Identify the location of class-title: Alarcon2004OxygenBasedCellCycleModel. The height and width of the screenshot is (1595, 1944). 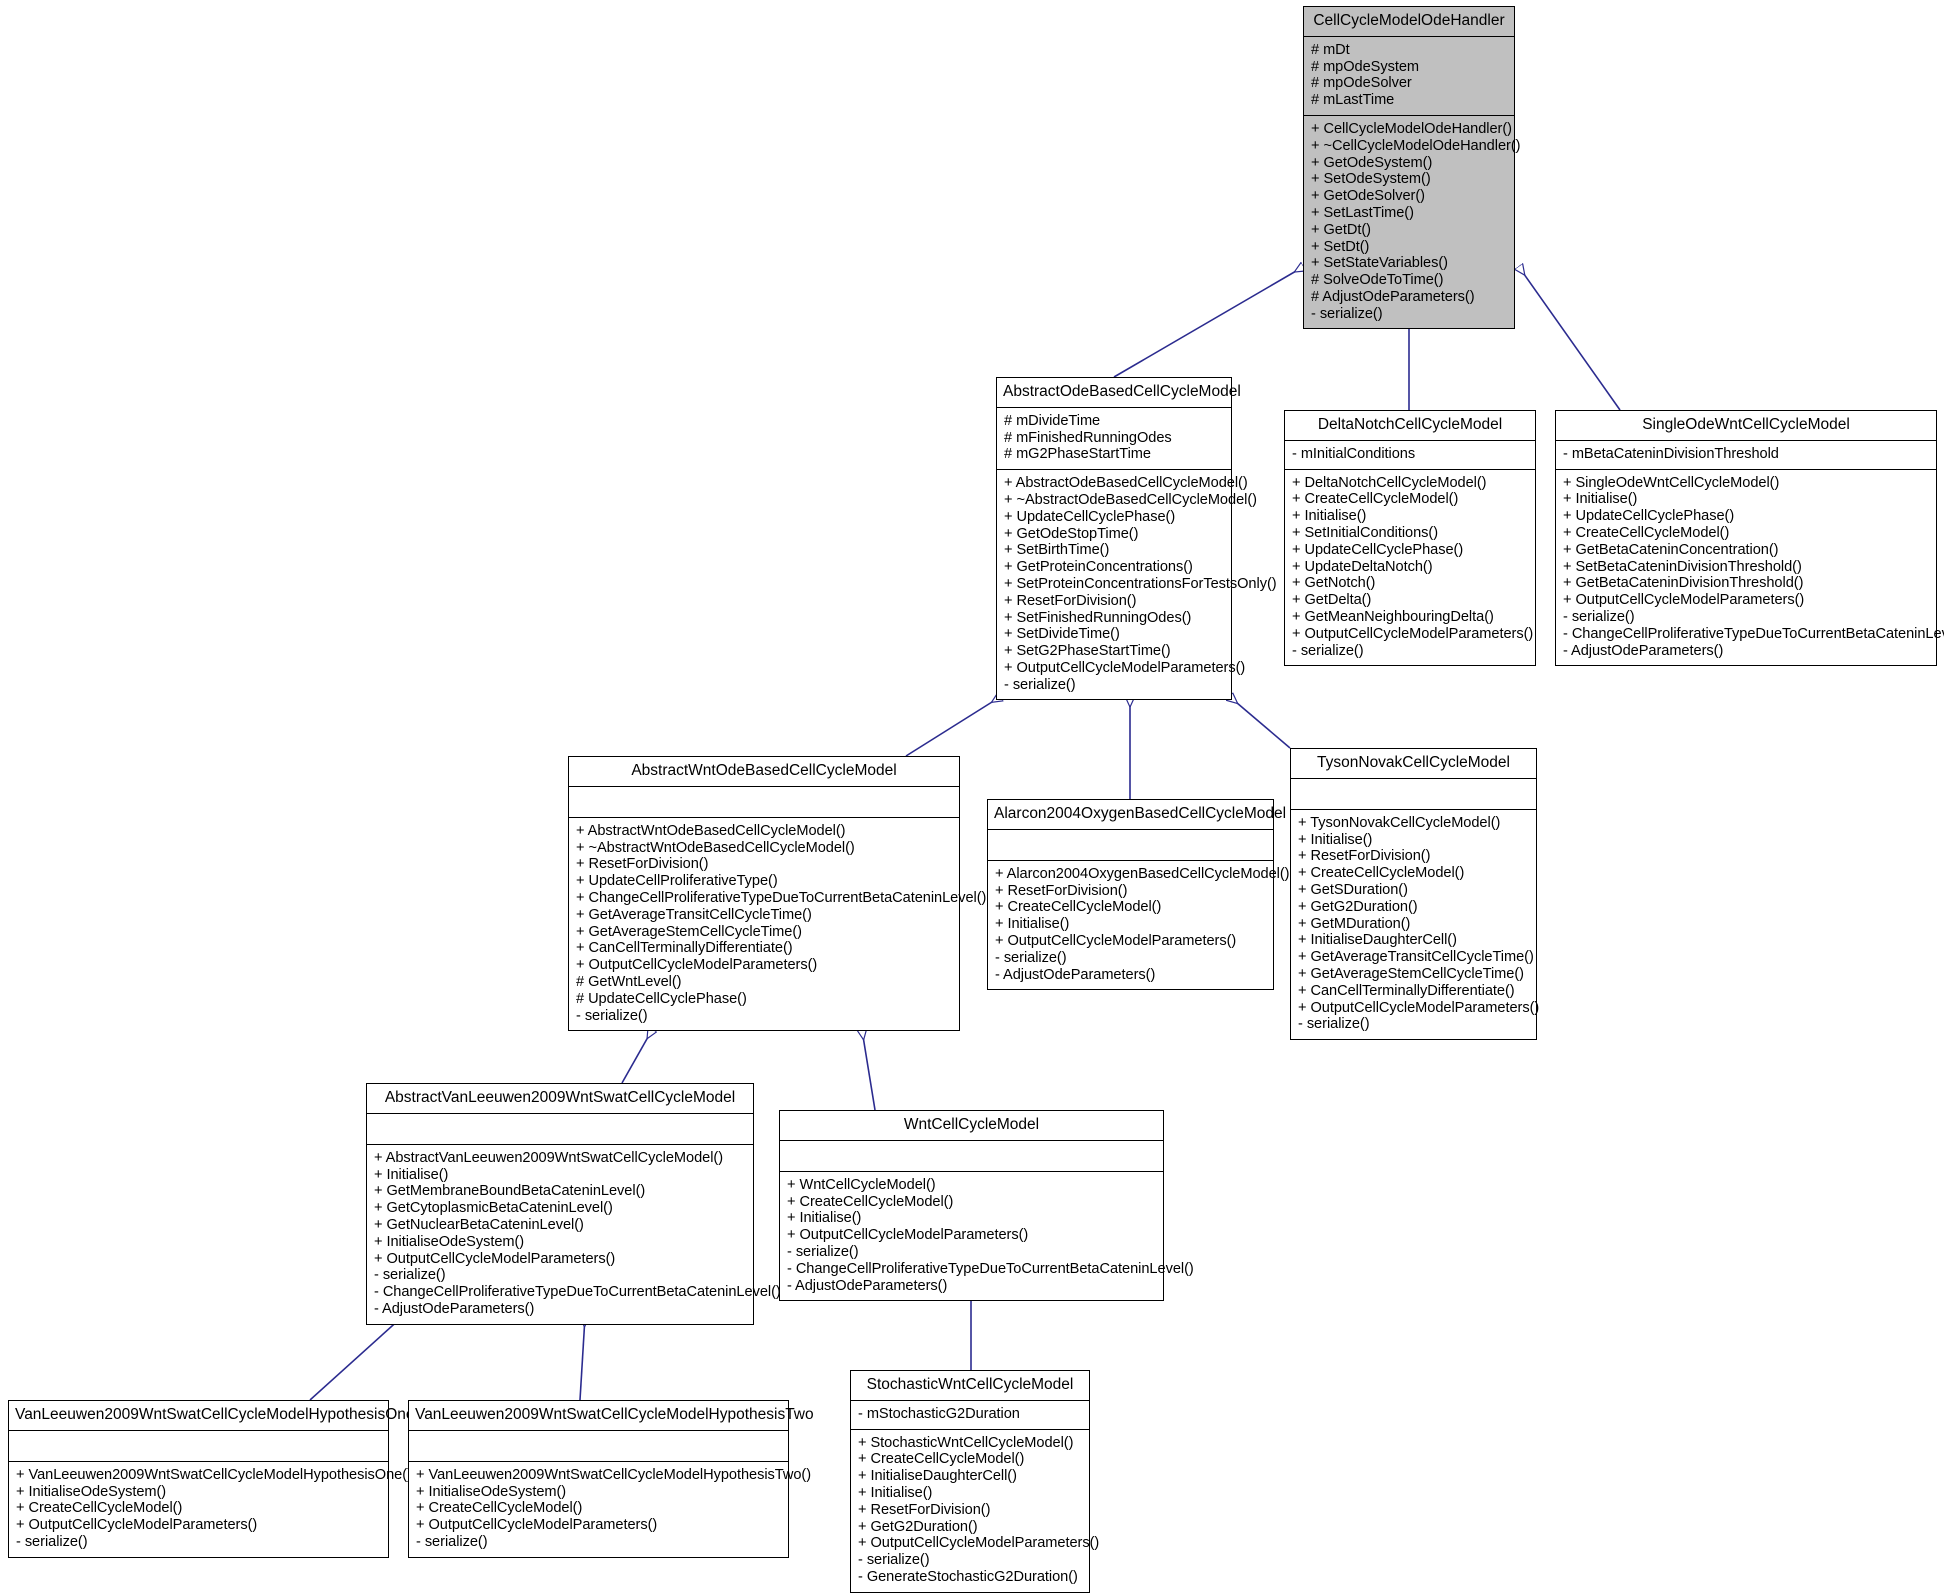
(1140, 813).